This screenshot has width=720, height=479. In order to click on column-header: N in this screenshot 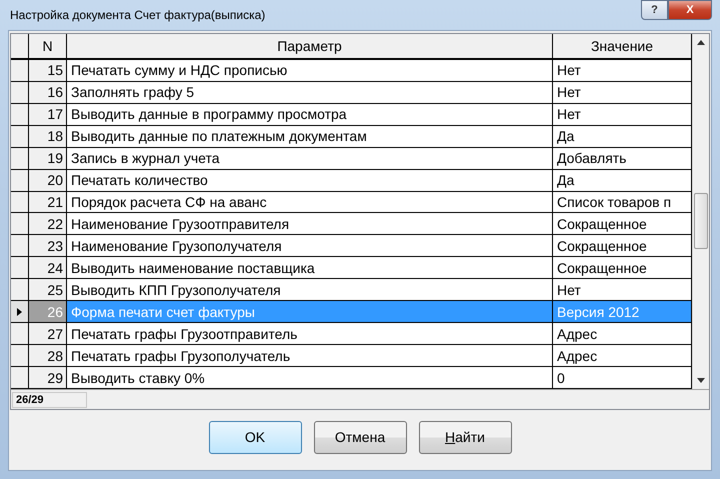, I will do `click(48, 46)`.